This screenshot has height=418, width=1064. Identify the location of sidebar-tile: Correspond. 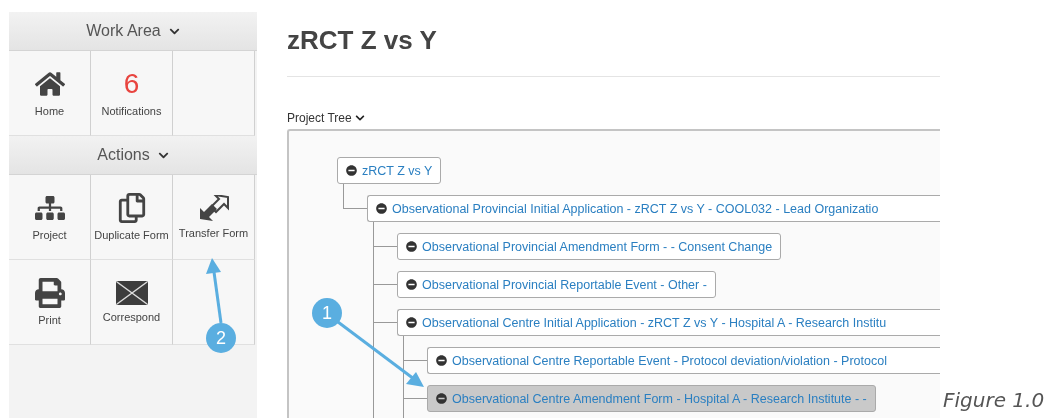
(132, 302).